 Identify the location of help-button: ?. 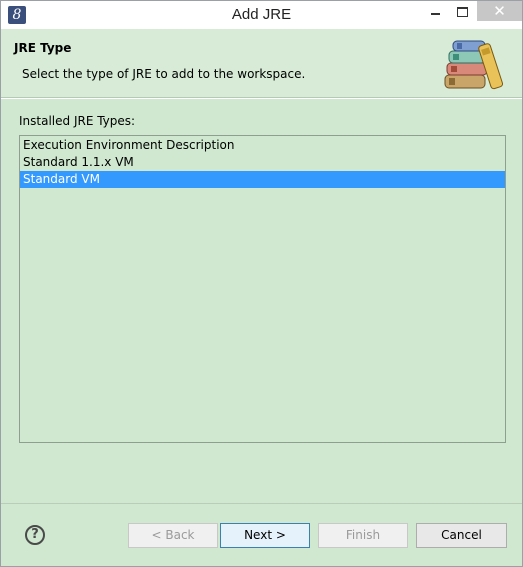
(35, 535).